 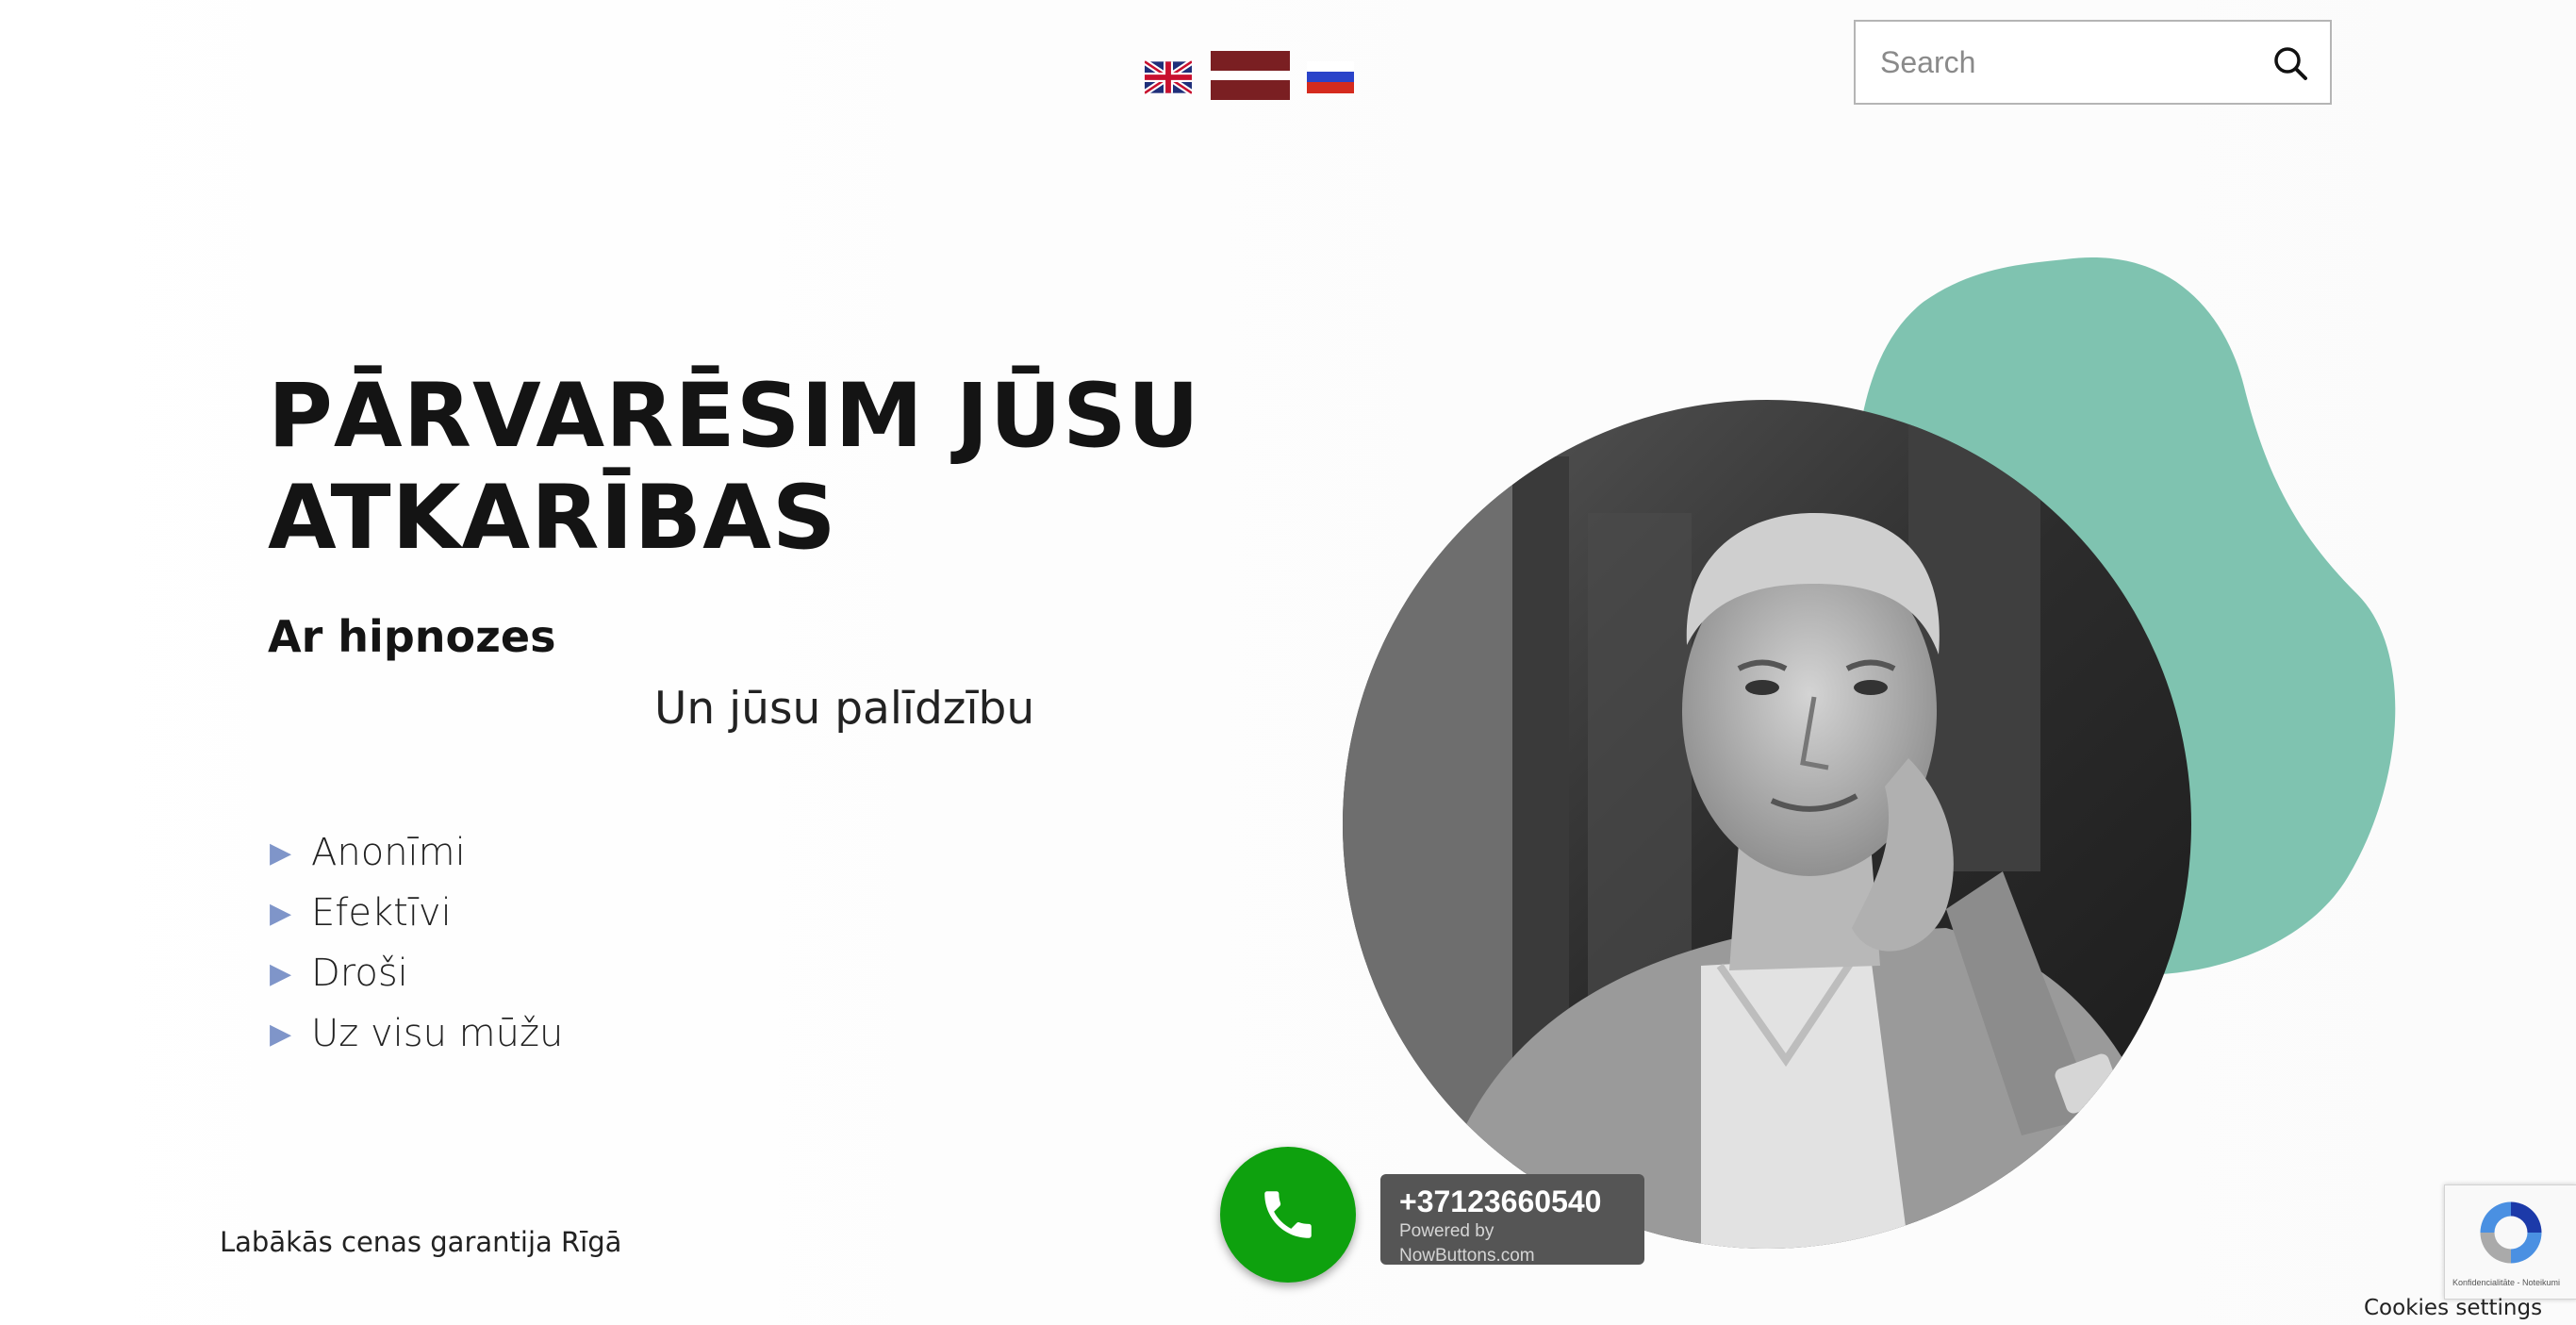 I want to click on recaptcha-badge: Konfidencialitāte - Noteikumi, so click(x=2510, y=1242).